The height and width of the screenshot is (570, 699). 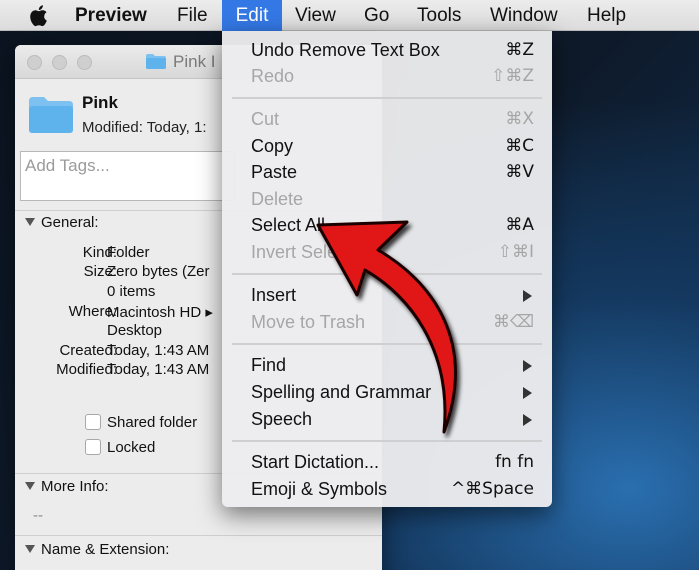 What do you see at coordinates (387, 199) in the screenshot?
I see `menu-item-delete: Delete` at bounding box center [387, 199].